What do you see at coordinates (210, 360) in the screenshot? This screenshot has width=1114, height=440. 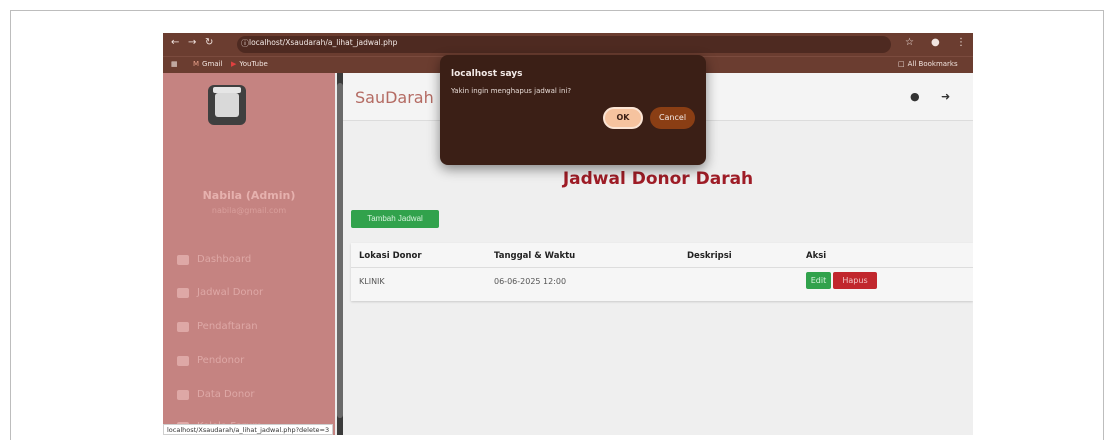 I see `sidebar-item-pendonor: Pendonor` at bounding box center [210, 360].